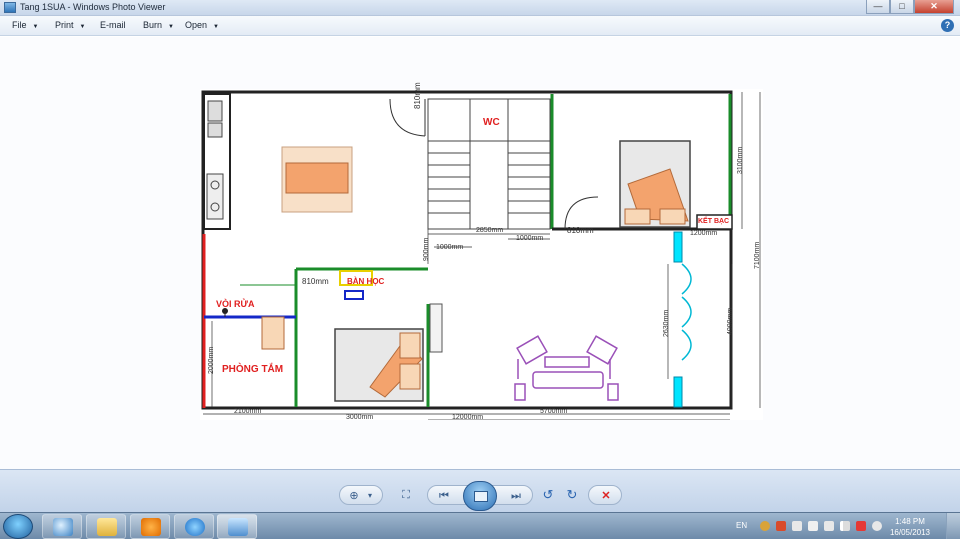  I want to click on menu-email: E-mail, so click(113, 25).